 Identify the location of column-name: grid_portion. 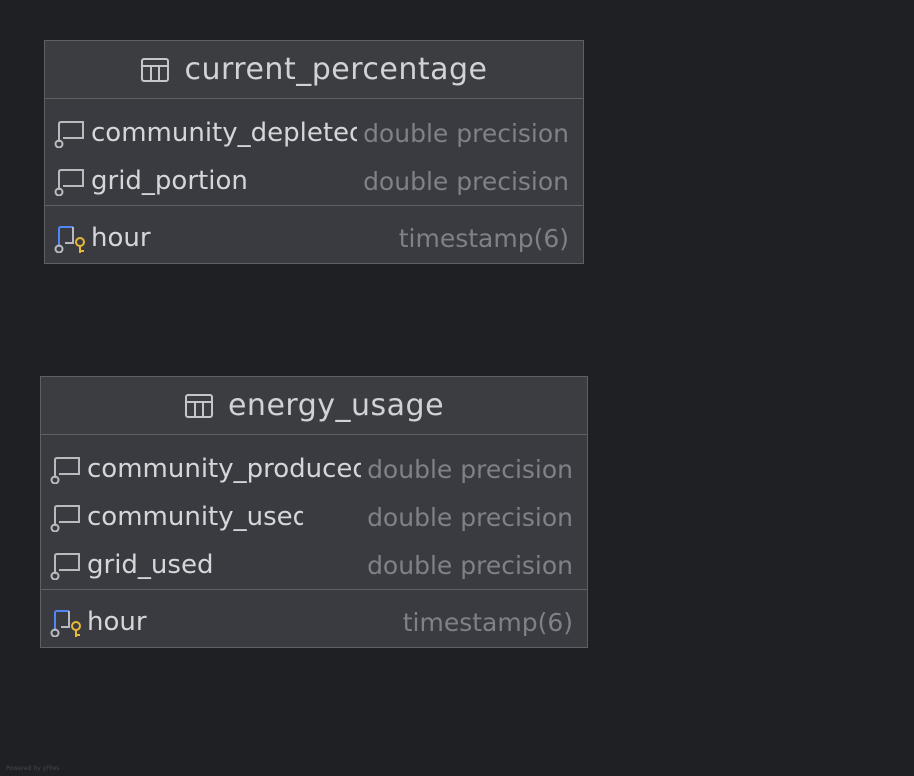
(169, 181).